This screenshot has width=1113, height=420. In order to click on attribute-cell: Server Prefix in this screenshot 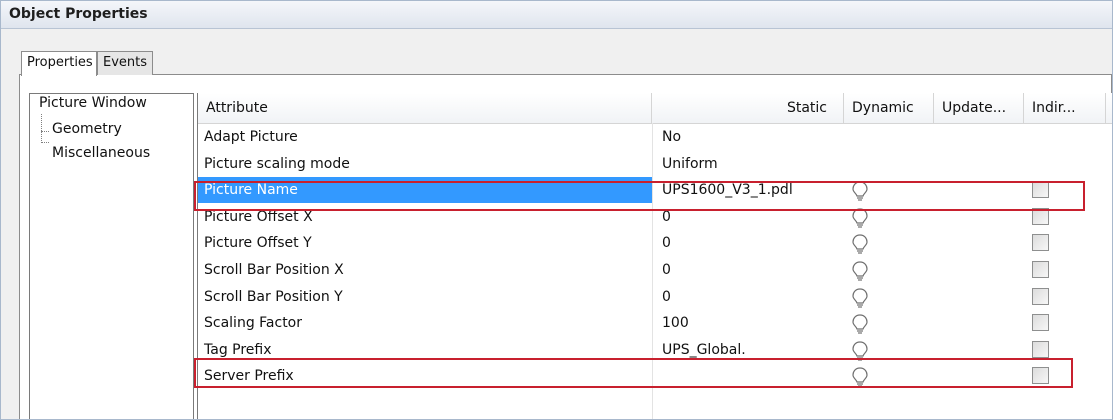, I will do `click(425, 376)`.